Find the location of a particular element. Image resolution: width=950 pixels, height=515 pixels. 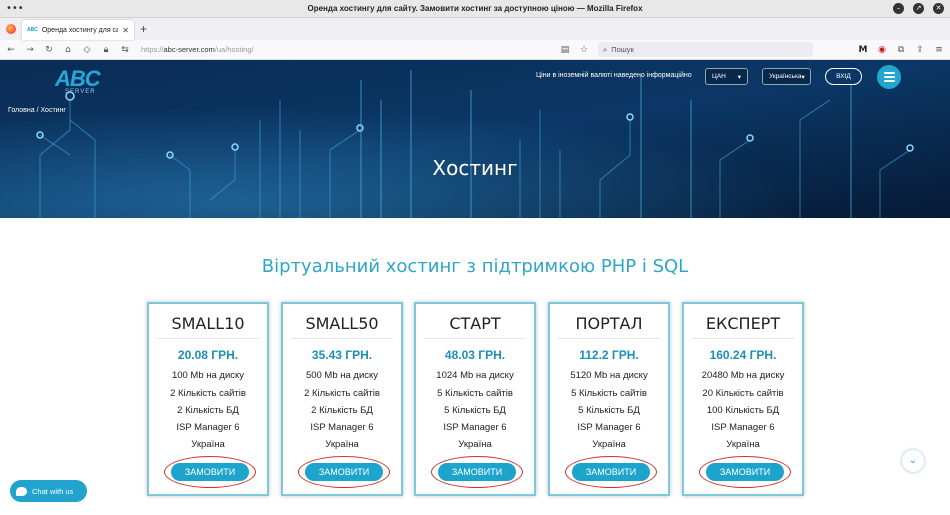

url-scheme: https:// is located at coordinates (152, 49).